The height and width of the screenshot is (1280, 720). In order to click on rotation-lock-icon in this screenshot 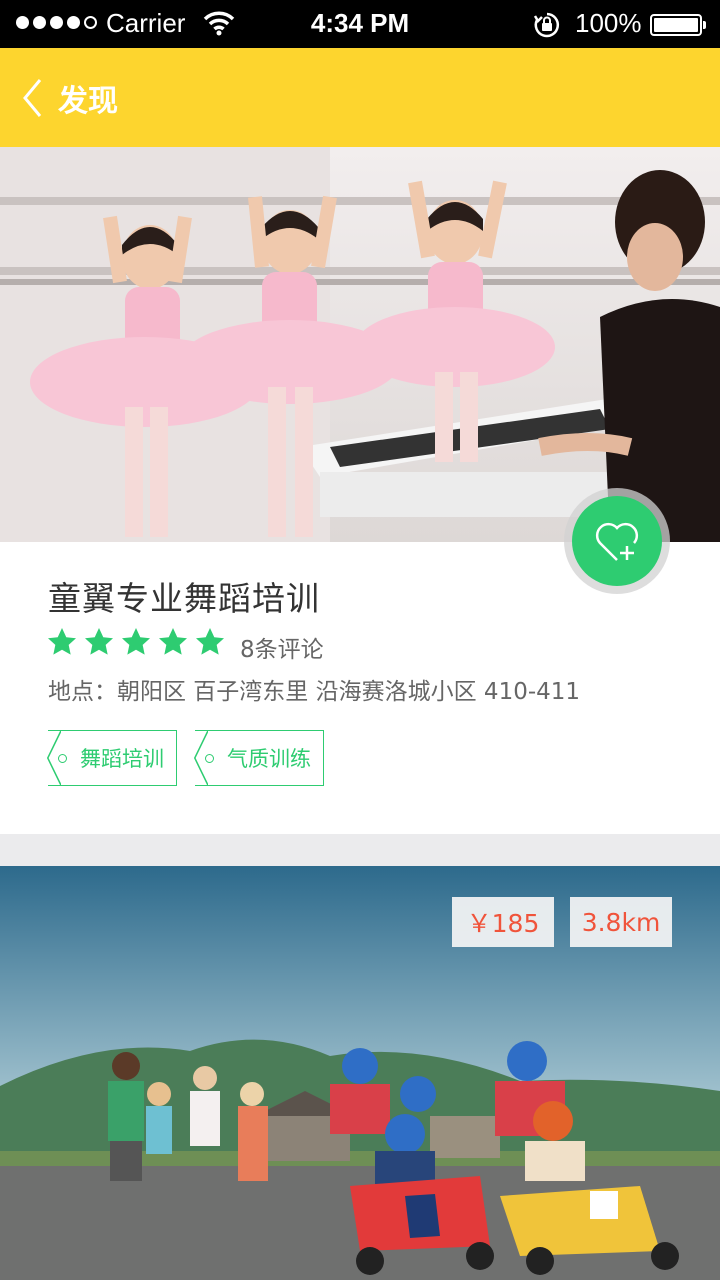, I will do `click(546, 25)`.